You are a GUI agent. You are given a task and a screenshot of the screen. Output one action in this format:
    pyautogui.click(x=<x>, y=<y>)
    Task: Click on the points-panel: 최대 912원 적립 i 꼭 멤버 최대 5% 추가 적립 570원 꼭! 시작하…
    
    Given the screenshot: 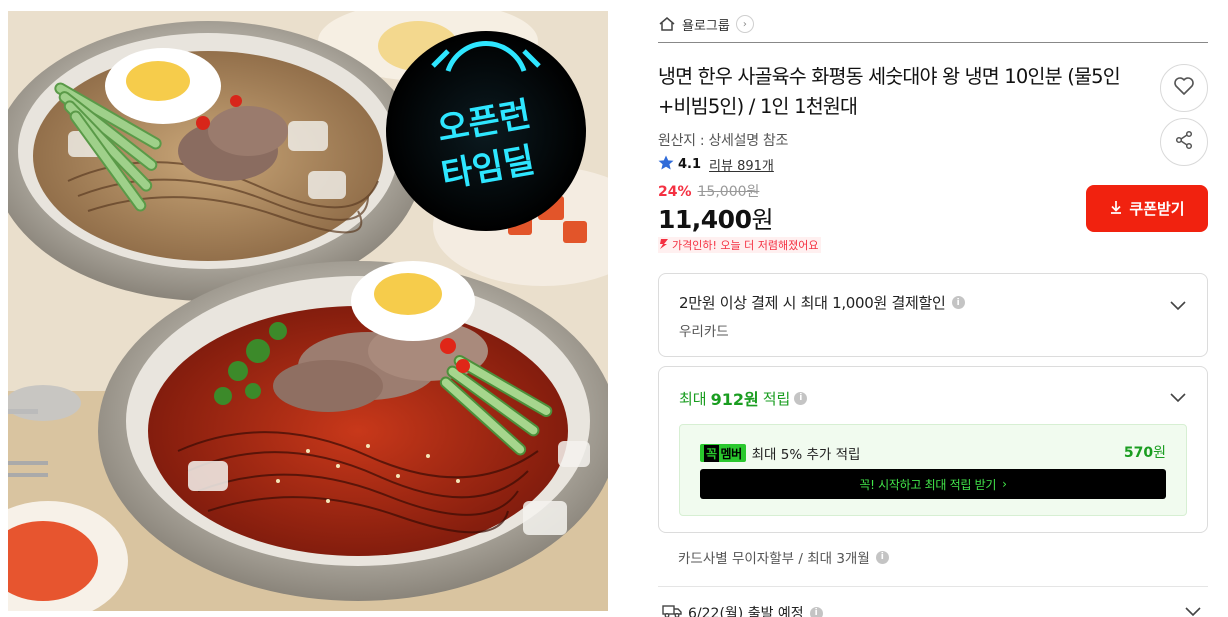 What is the action you would take?
    pyautogui.click(x=933, y=449)
    